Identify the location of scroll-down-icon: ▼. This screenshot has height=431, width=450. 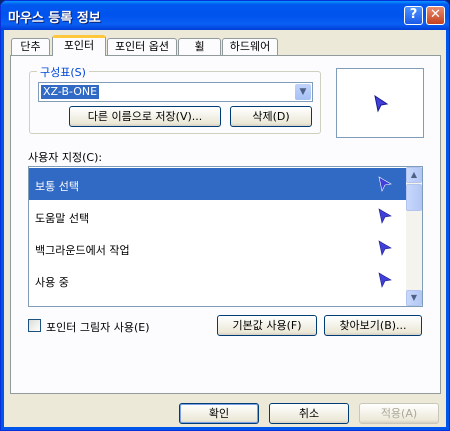
(414, 298).